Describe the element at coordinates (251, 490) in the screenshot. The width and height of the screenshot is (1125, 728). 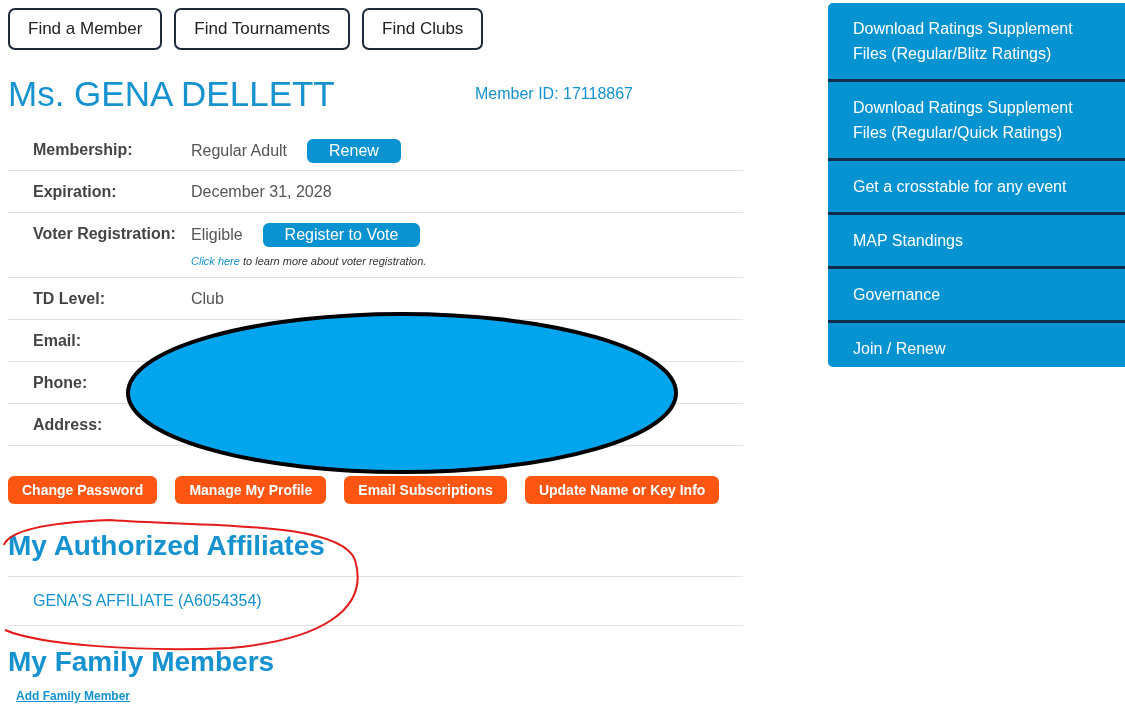
I see `profile-button: Manage My Profile` at that location.